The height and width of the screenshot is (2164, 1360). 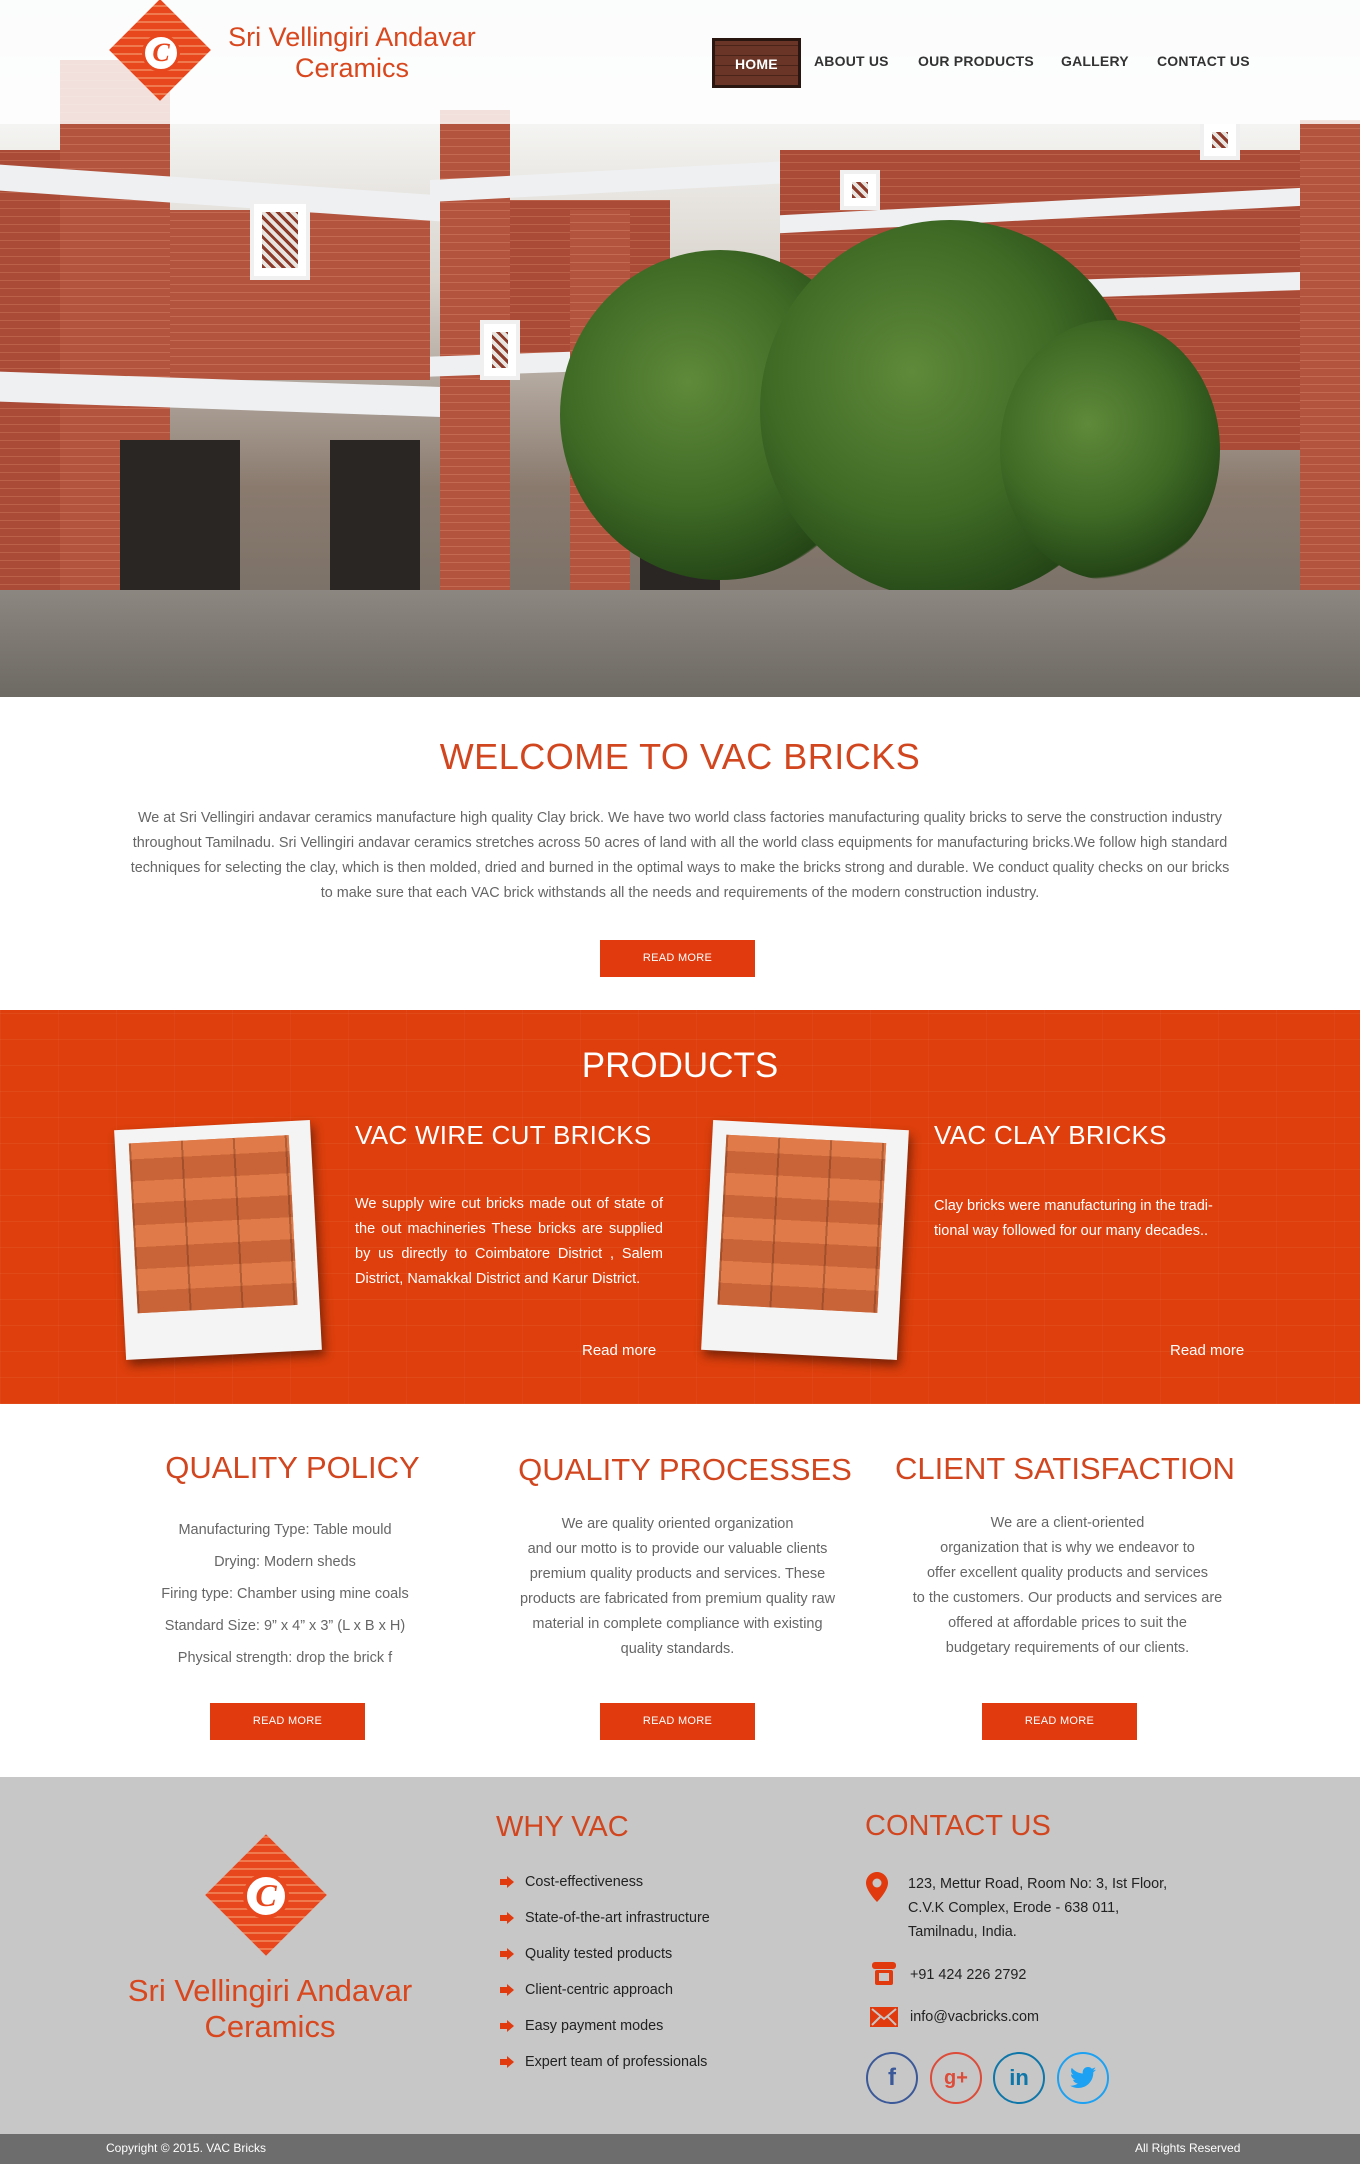 What do you see at coordinates (218, 1240) in the screenshot?
I see `product-image-wire-cut` at bounding box center [218, 1240].